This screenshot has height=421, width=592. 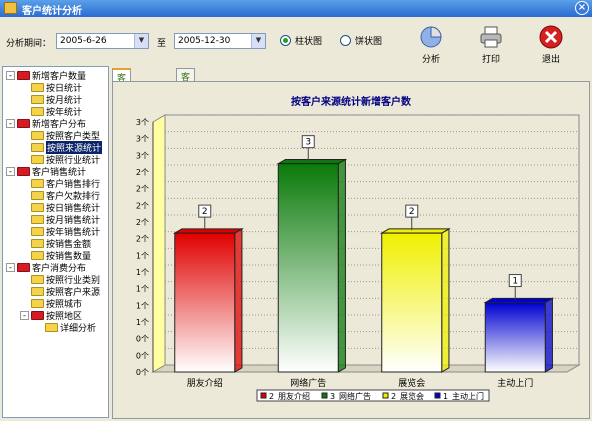 I want to click on end-date-combo: 2005-12-30 ▼, so click(x=220, y=41).